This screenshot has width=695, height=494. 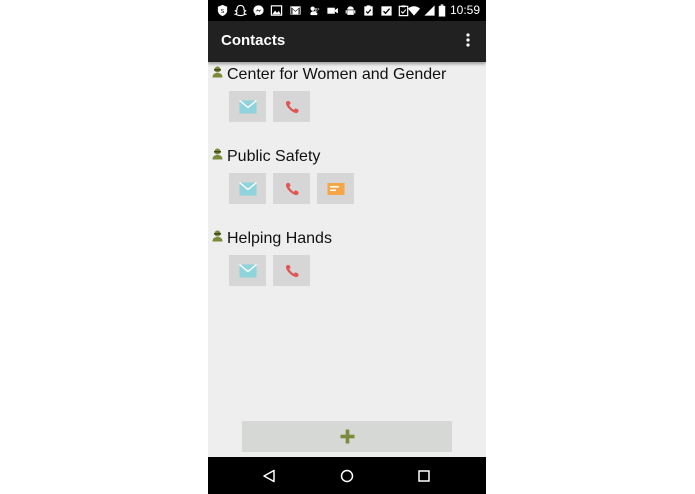 I want to click on recents-button, so click(x=424, y=476).